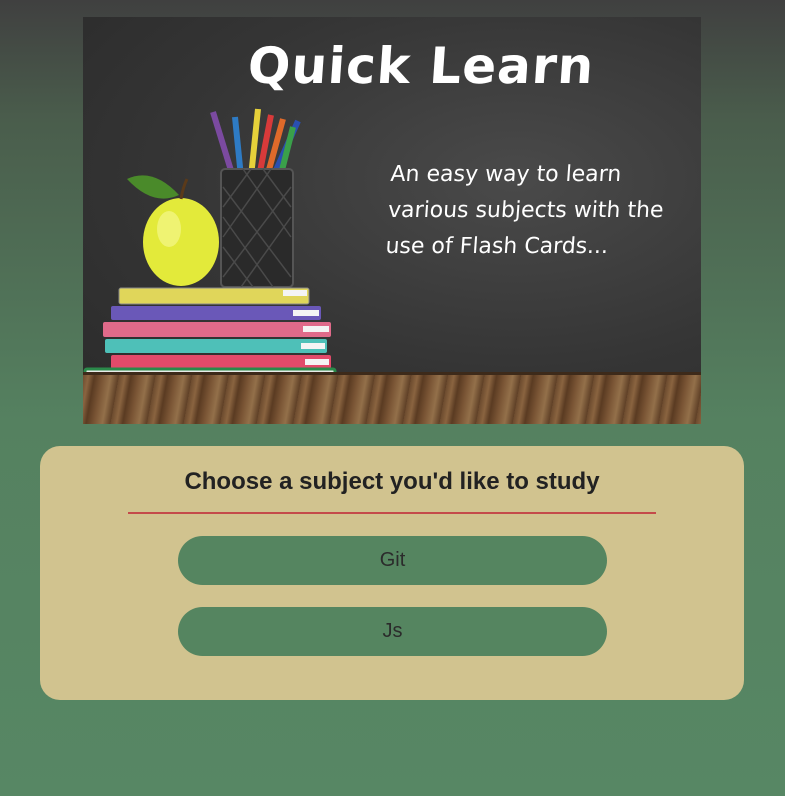 This screenshot has width=785, height=796. I want to click on subject-heading: Choose a subject you'd like to study, so click(392, 481).